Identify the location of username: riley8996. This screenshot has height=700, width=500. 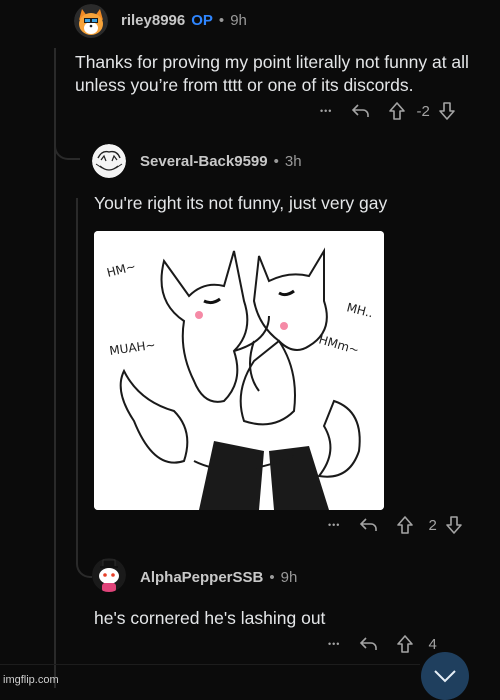
(153, 20).